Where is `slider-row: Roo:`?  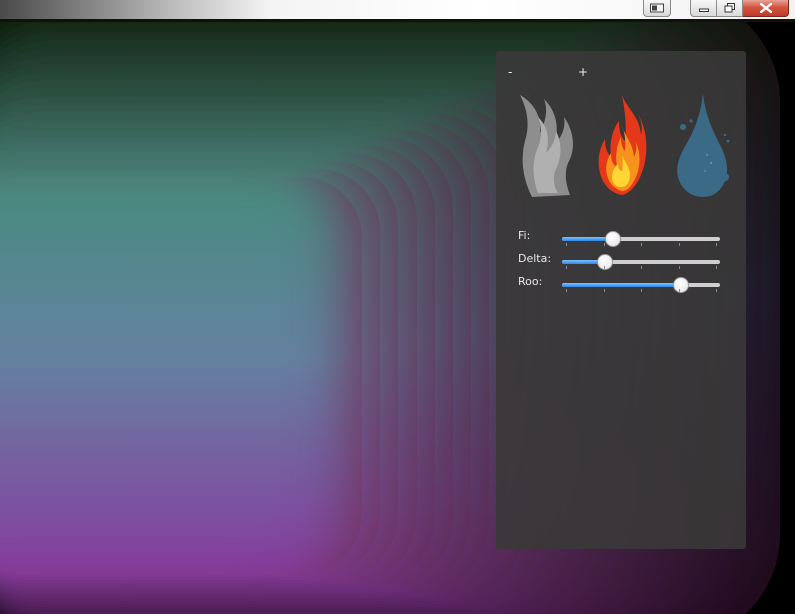
slider-row: Roo: is located at coordinates (621, 285).